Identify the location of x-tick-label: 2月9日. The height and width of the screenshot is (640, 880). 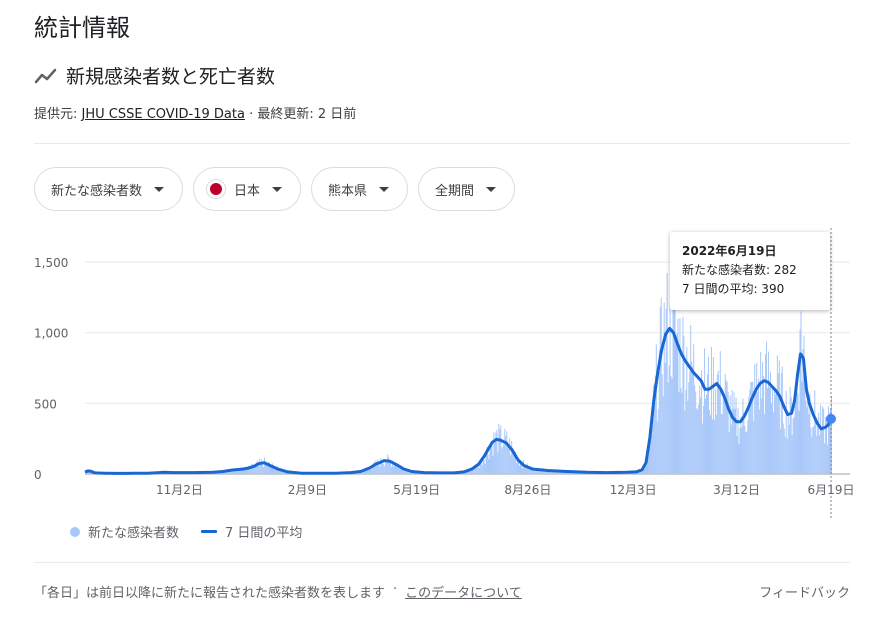
(307, 490).